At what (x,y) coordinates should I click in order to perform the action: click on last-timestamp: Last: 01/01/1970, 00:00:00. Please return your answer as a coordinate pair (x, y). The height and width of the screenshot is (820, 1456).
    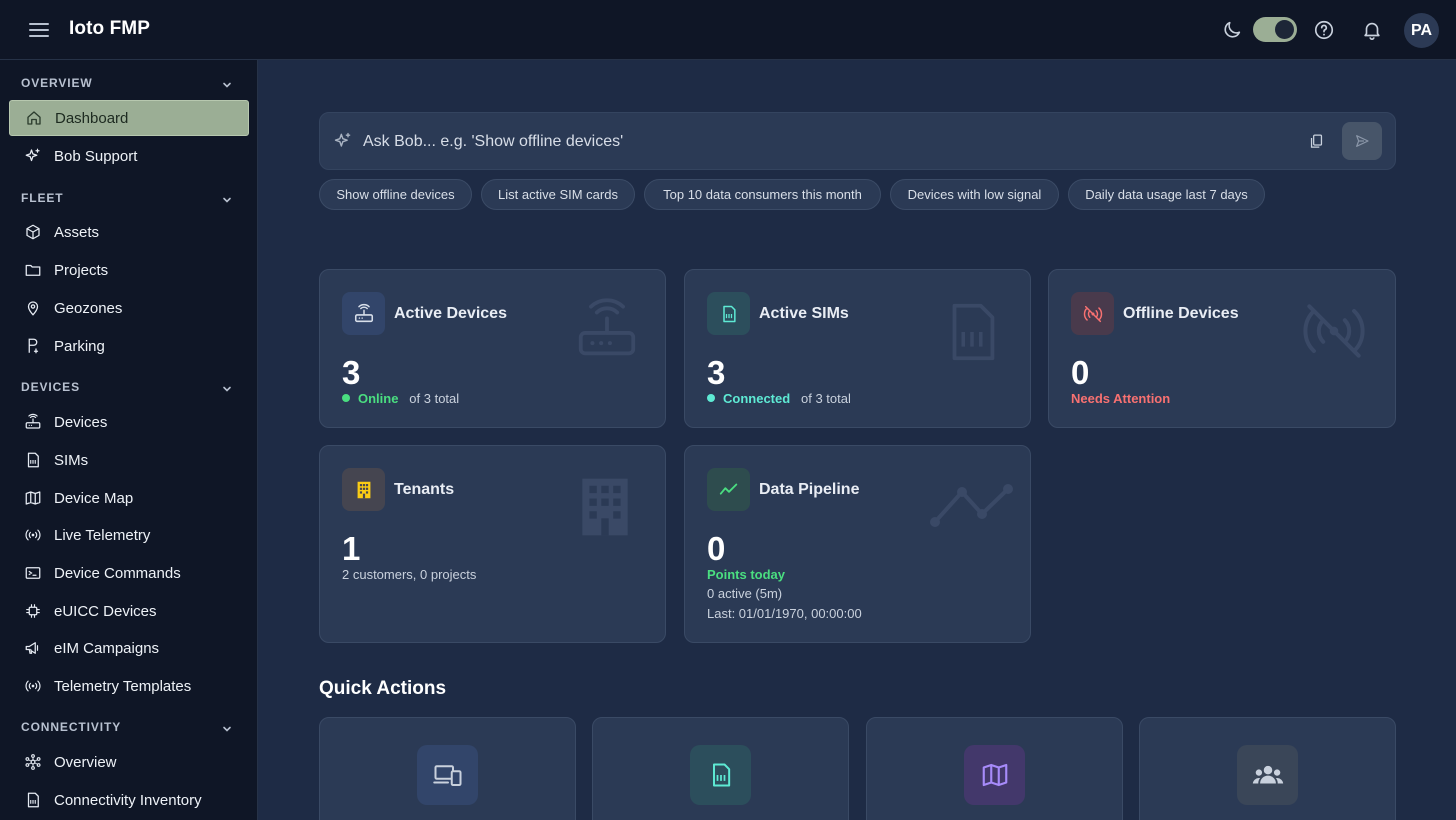
    Looking at the image, I should click on (784, 613).